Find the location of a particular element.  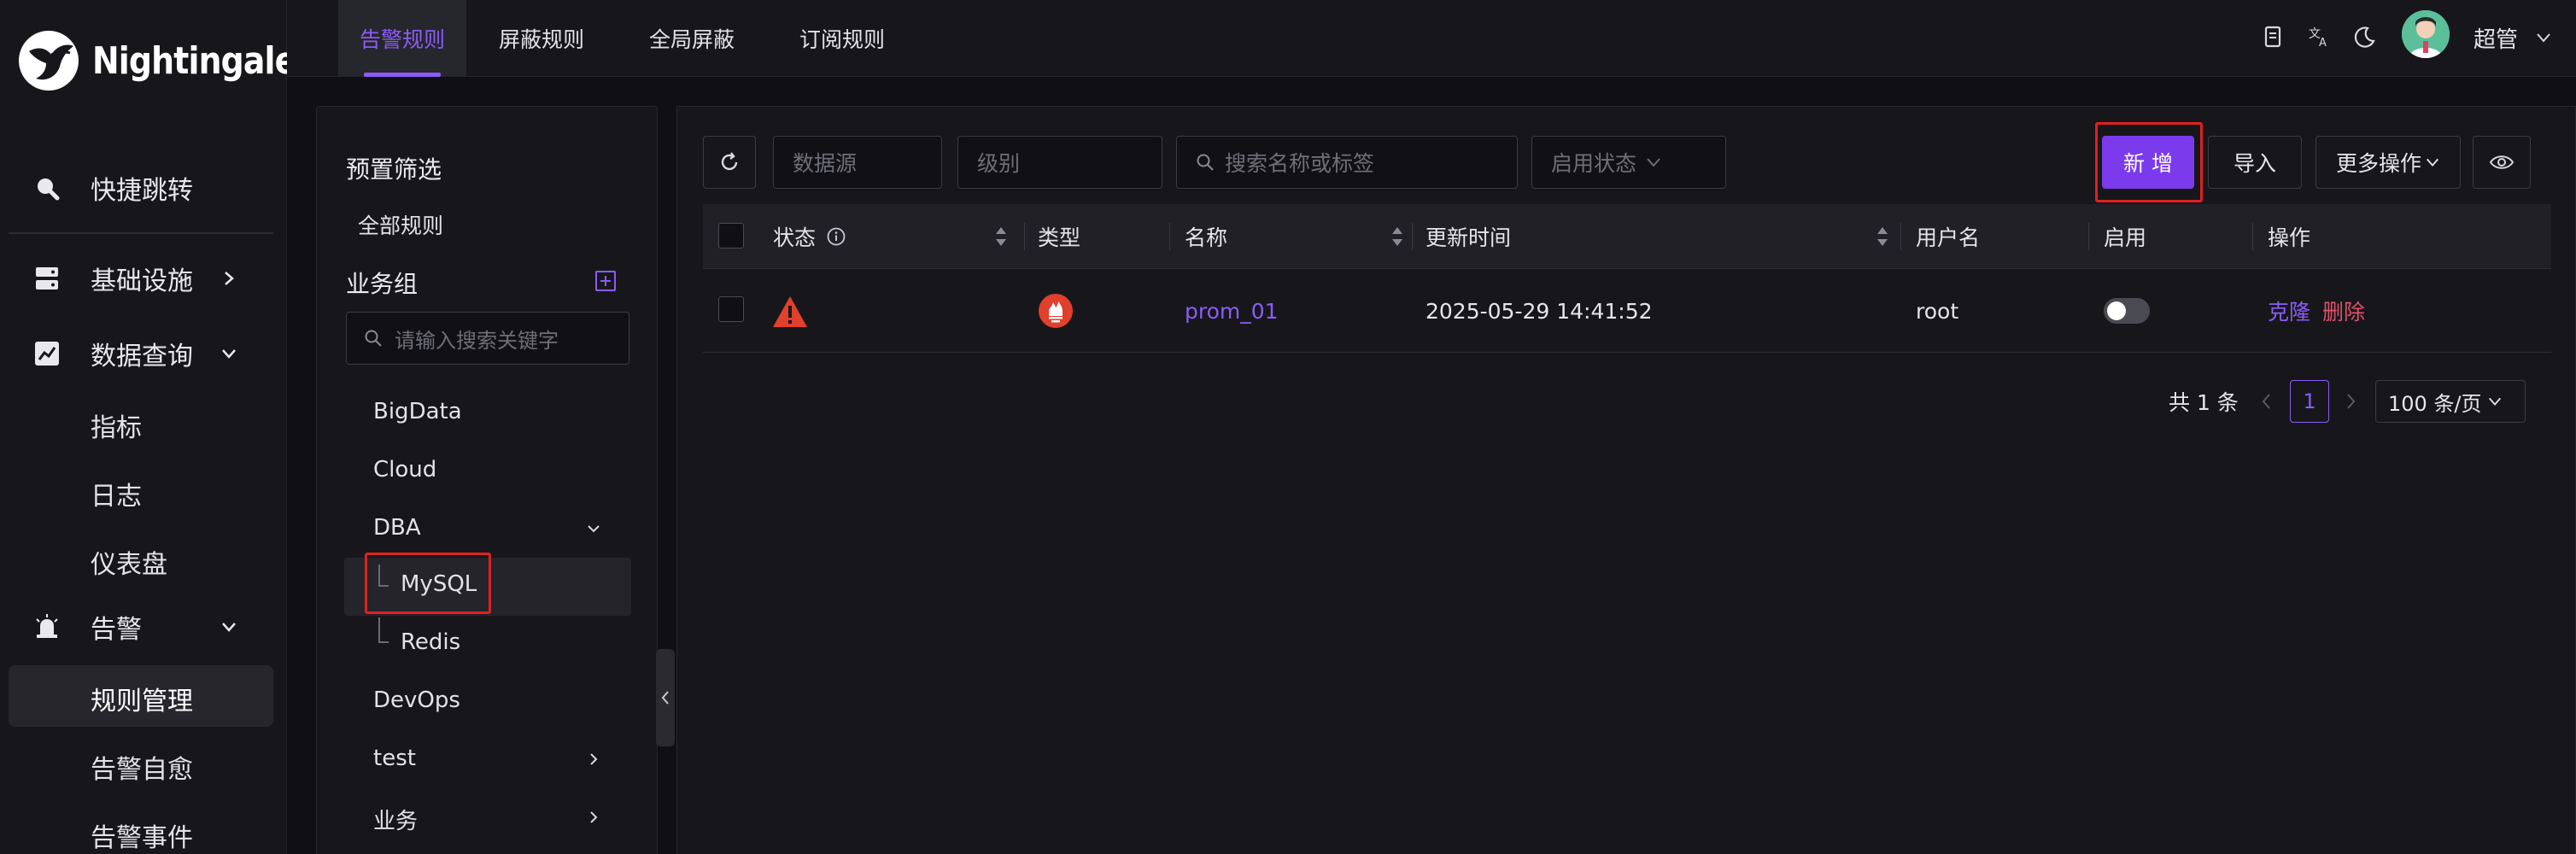

column-header-type: 类型 is located at coordinates (1059, 237).